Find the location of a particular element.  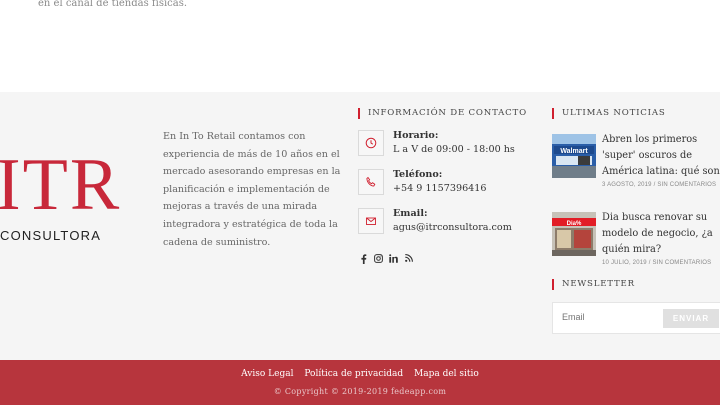

rss-icon is located at coordinates (408, 259).